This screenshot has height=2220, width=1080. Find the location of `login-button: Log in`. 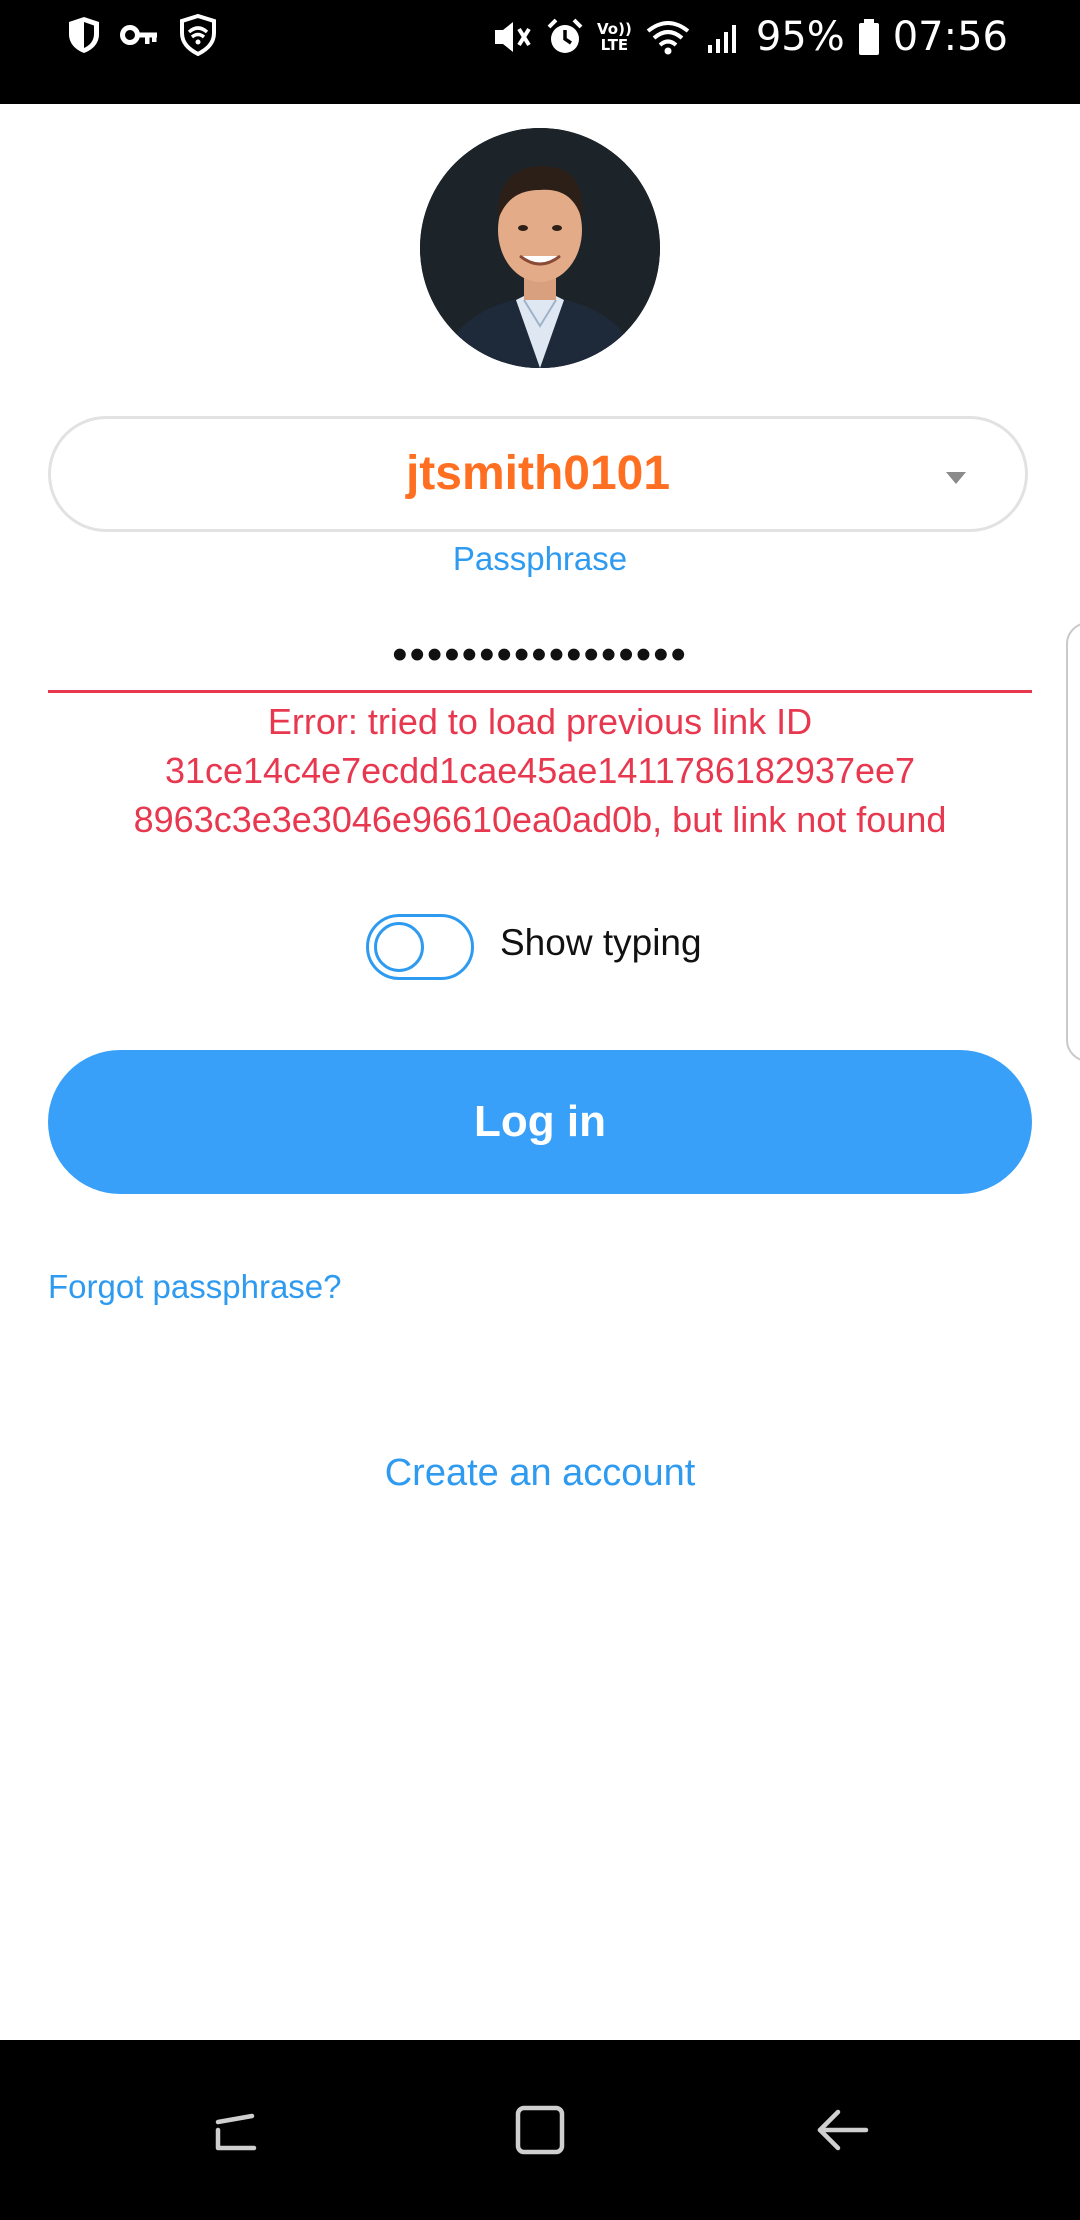

login-button: Log in is located at coordinates (540, 1122).